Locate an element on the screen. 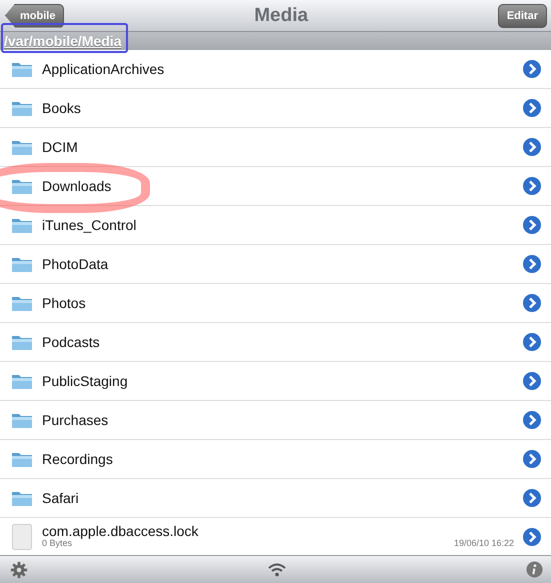 This screenshot has height=583, width=551. list-row: Safari is located at coordinates (275, 498).